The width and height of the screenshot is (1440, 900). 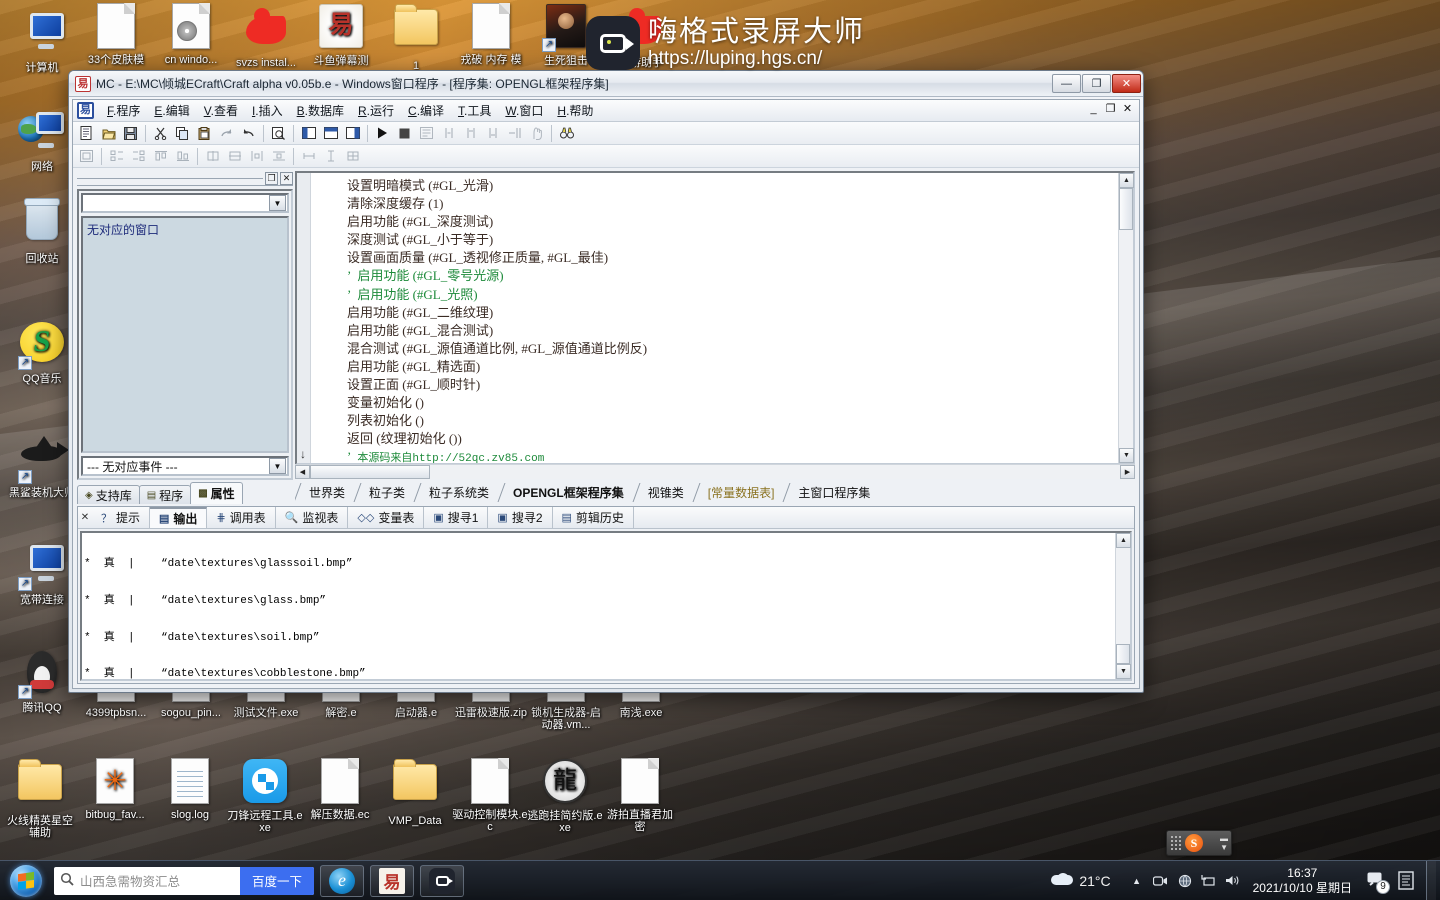 What do you see at coordinates (392, 880) in the screenshot?
I see `taskbar-item-epl-ide: 易` at bounding box center [392, 880].